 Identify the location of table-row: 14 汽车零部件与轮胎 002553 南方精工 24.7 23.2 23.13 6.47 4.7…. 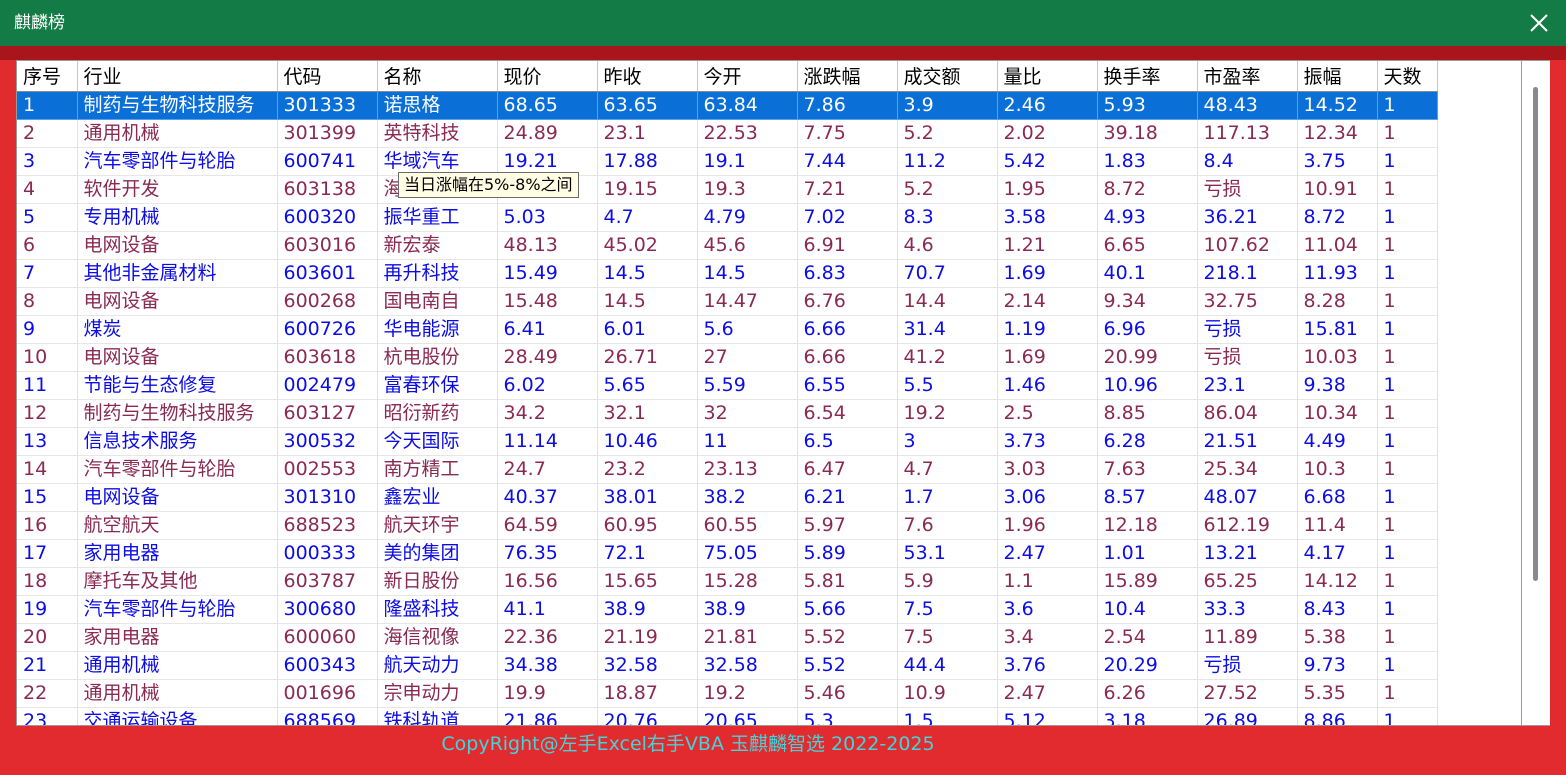
(727, 469).